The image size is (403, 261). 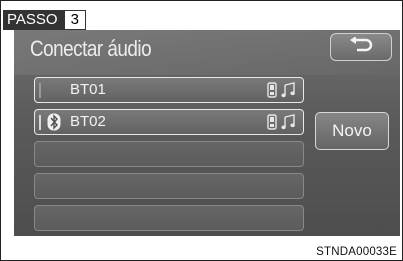 I want to click on return-arrow-icon, so click(x=361, y=46).